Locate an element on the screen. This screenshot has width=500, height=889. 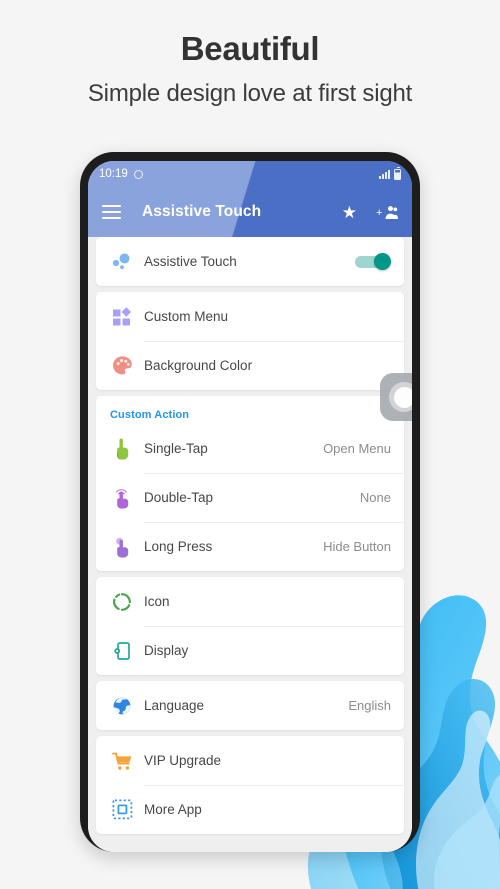
dashed-square-icon is located at coordinates (122, 810).